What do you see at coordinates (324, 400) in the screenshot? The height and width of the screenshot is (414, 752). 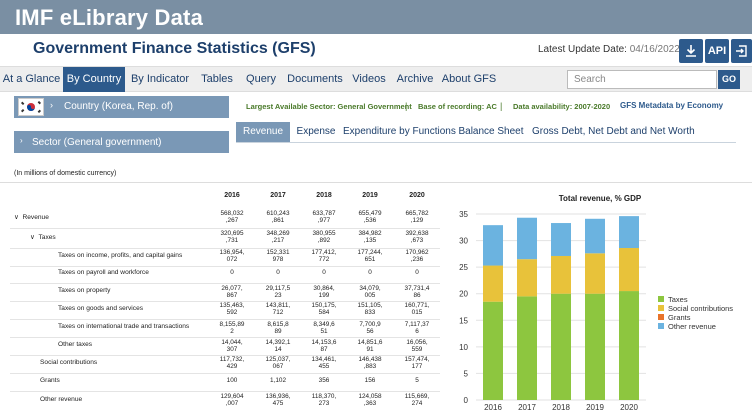 I see `table-cell: 118,370, 273` at bounding box center [324, 400].